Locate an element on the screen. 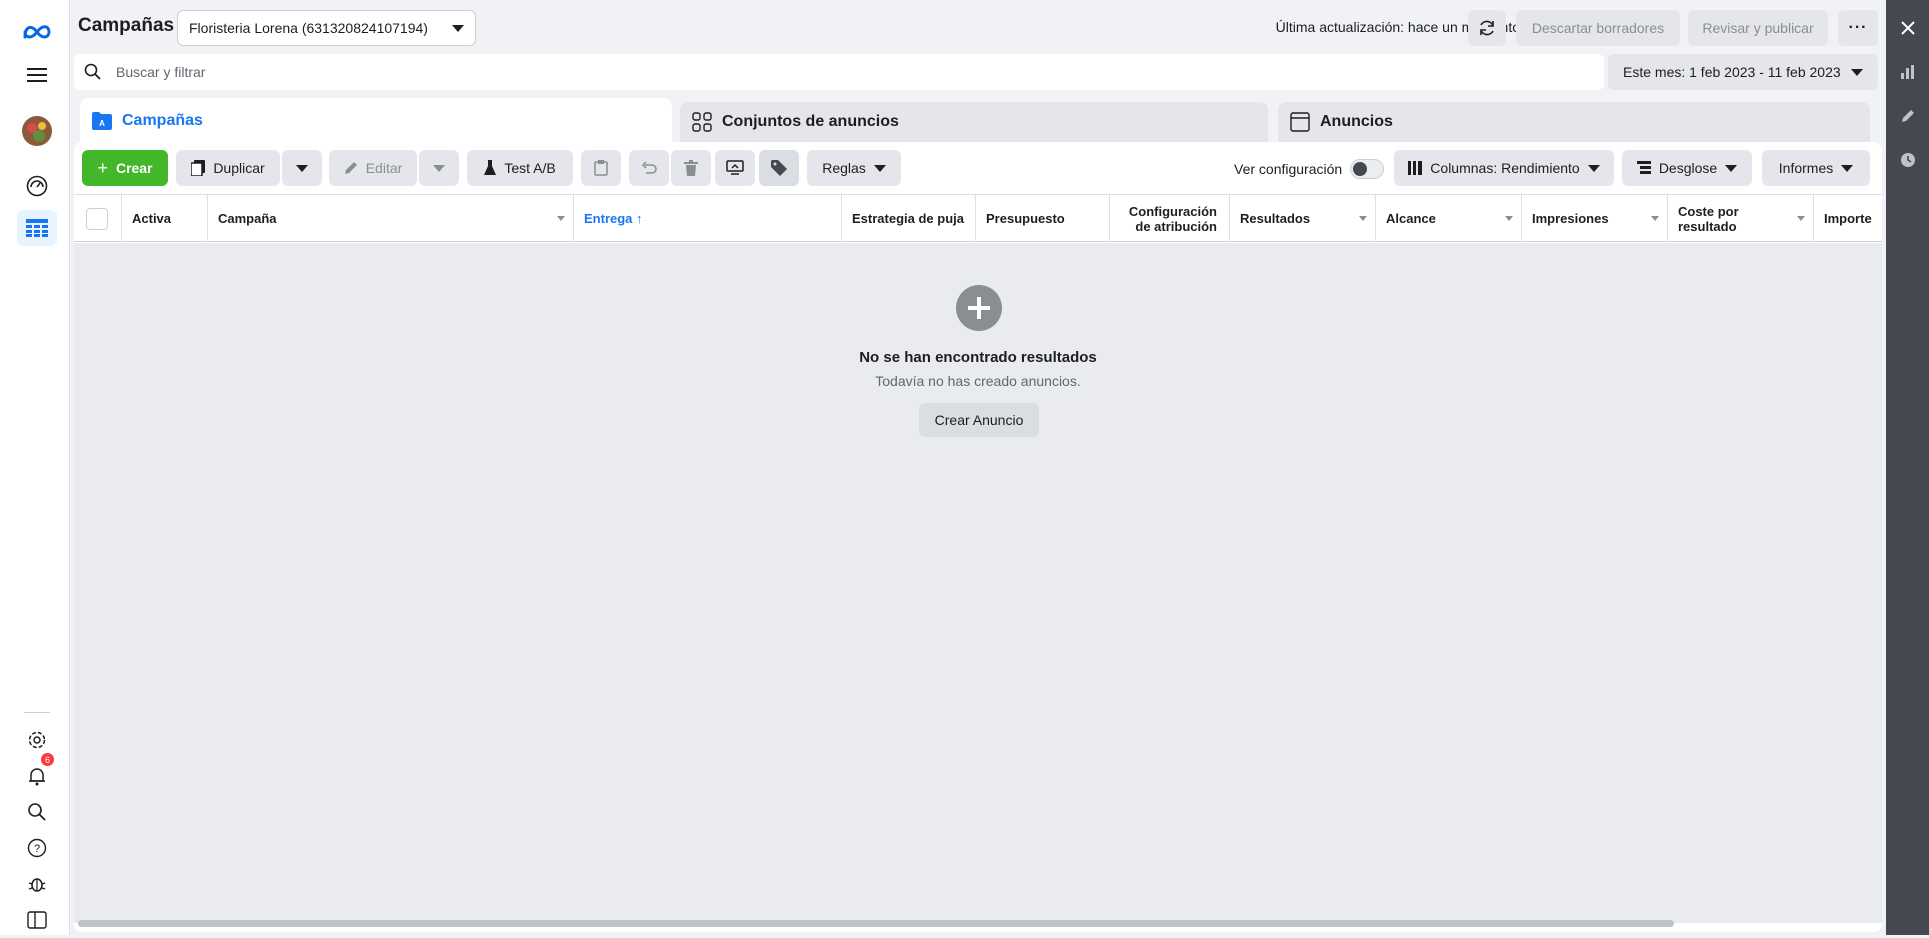 The height and width of the screenshot is (938, 1929). review-publish-button: Revisar y publicar is located at coordinates (1758, 28).